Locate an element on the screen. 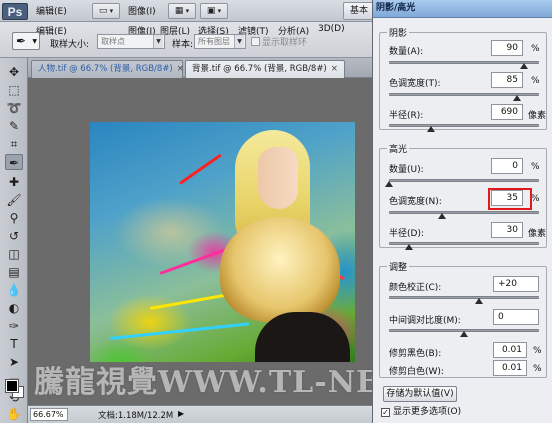  highlights-tonal-width-label: 色调宽度(N): is located at coordinates (415, 202).